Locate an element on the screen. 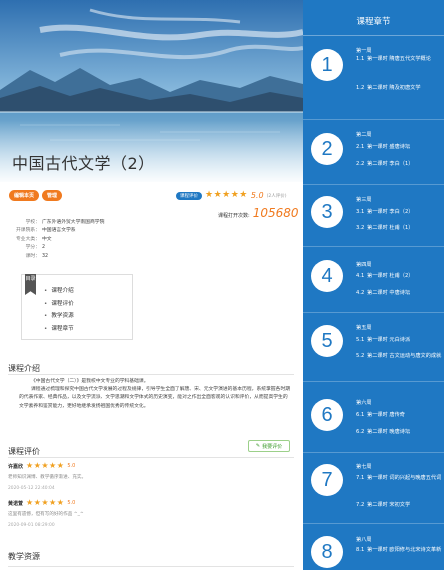 This screenshot has width=444, height=570. toc-item-resources: 教学资源 is located at coordinates (58, 316).